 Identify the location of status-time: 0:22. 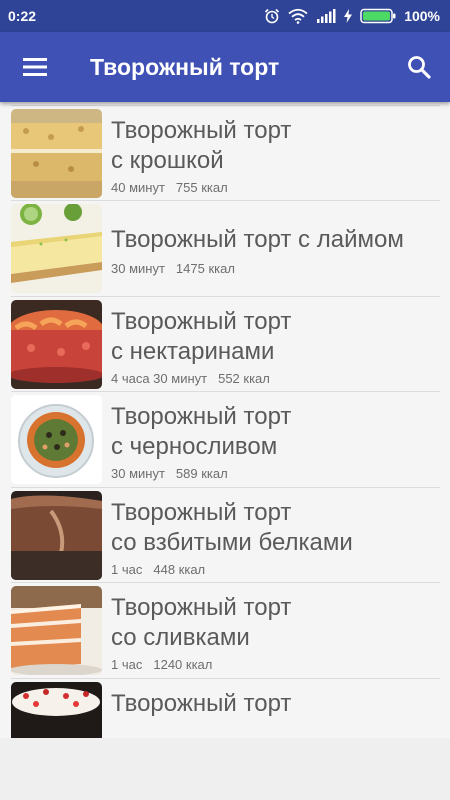
(22, 16).